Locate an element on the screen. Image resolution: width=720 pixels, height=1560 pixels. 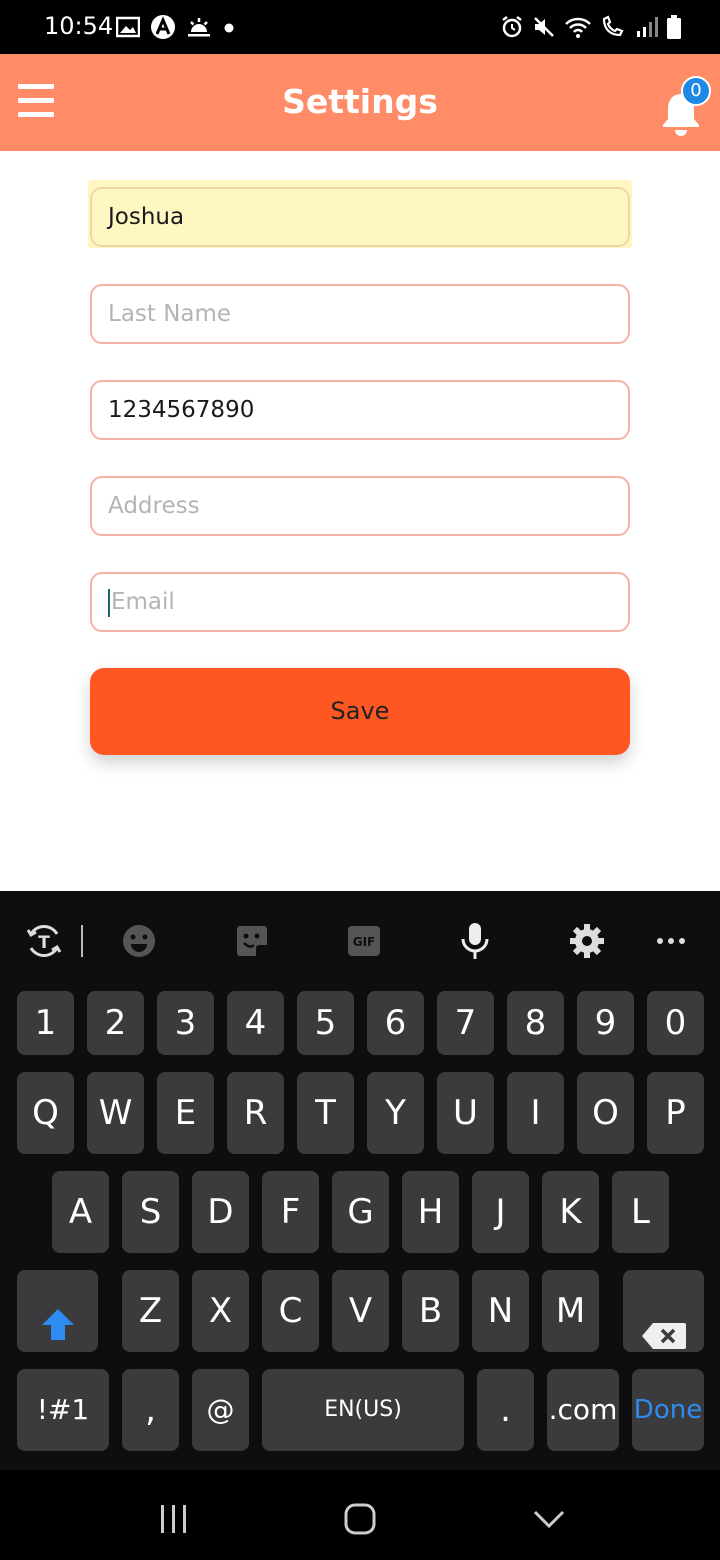
key-q: Q is located at coordinates (45, 1113).